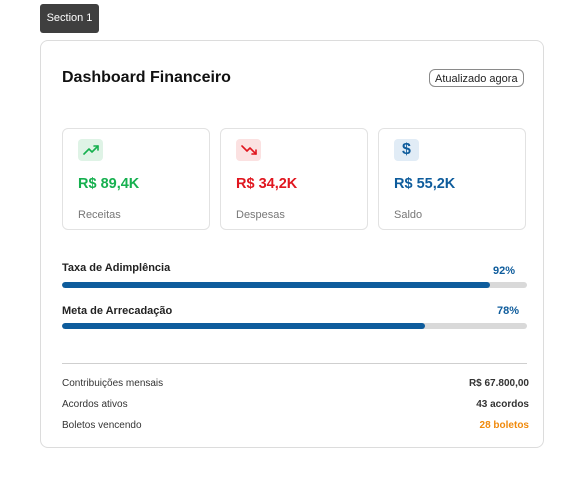  I want to click on detail-value-monthly-contributions: R$ 67.800,00, so click(498, 383).